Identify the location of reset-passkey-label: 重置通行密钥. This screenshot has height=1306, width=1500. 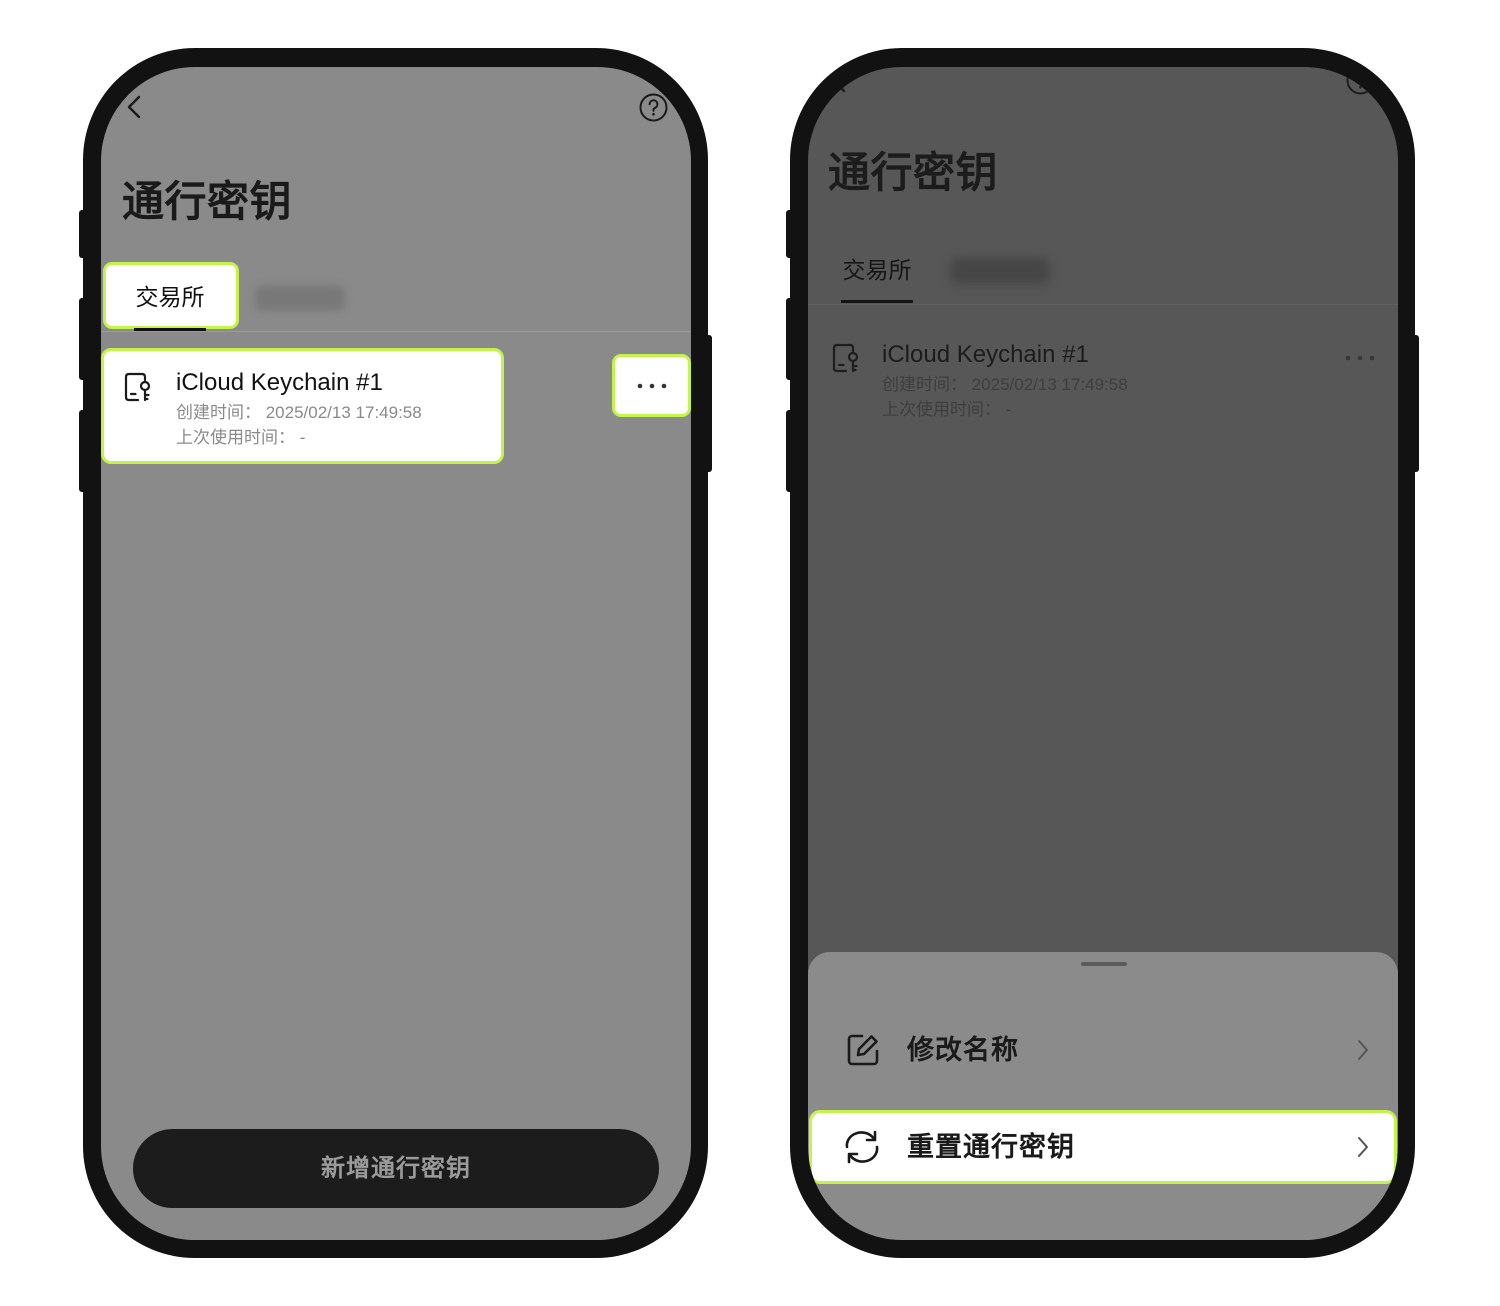
(991, 1147).